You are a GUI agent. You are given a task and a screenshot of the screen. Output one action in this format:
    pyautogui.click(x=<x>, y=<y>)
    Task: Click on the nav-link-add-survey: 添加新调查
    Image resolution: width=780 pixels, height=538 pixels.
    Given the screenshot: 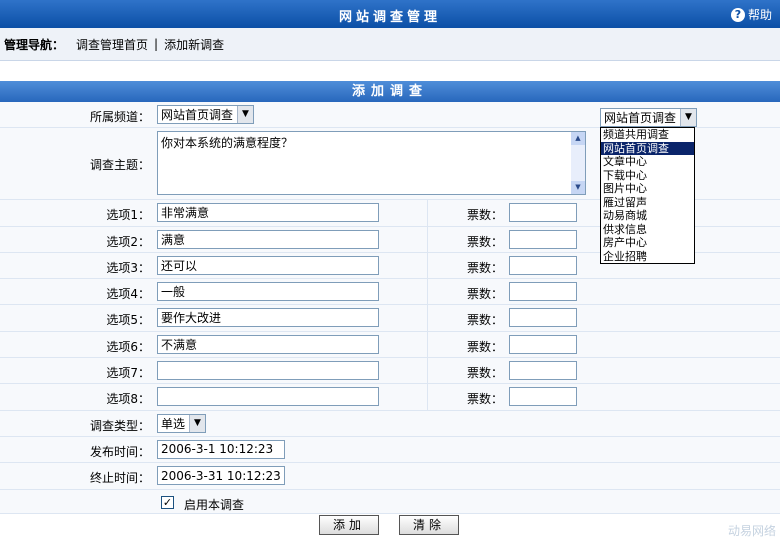 What is the action you would take?
    pyautogui.click(x=194, y=44)
    